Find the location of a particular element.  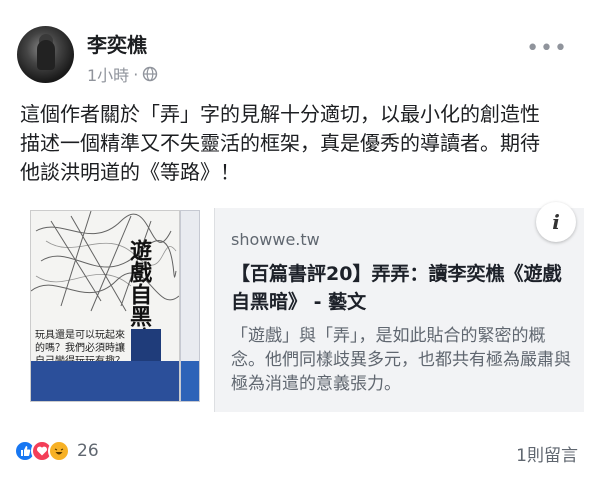

author-name: 李奕樵 is located at coordinates (117, 43).